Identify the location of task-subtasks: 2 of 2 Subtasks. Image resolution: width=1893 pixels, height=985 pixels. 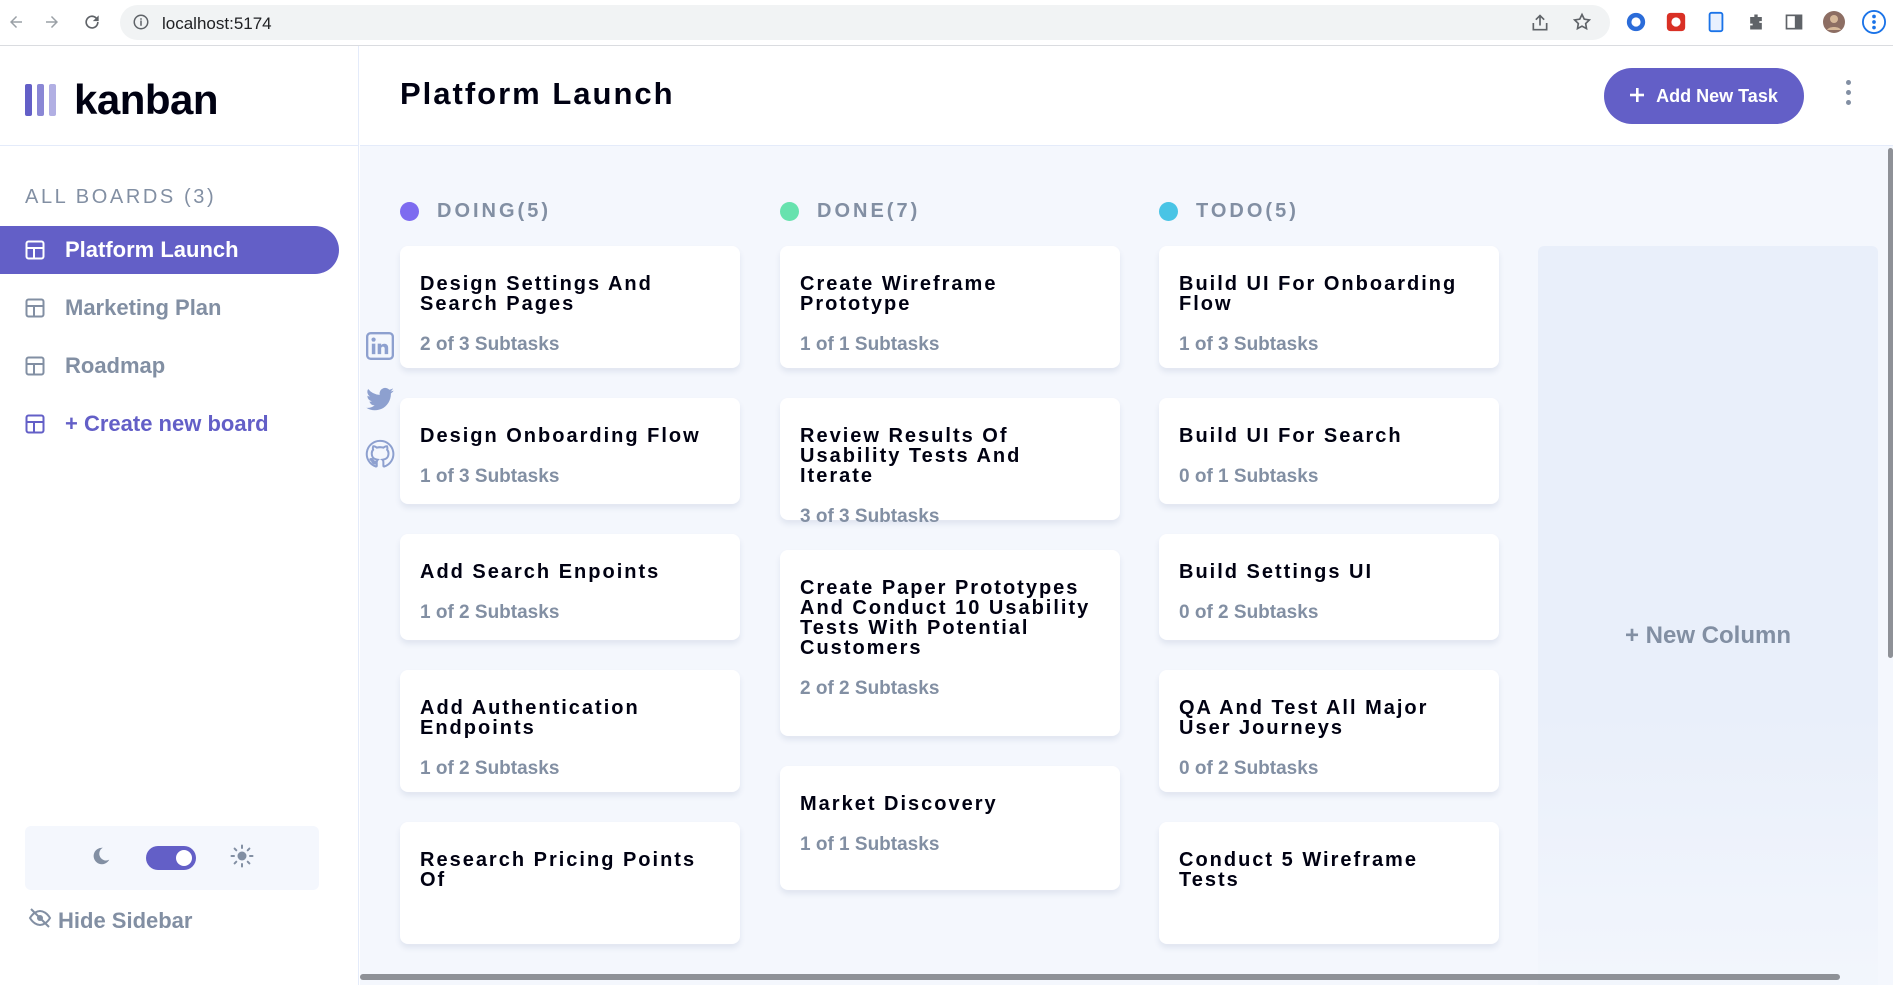
(870, 688).